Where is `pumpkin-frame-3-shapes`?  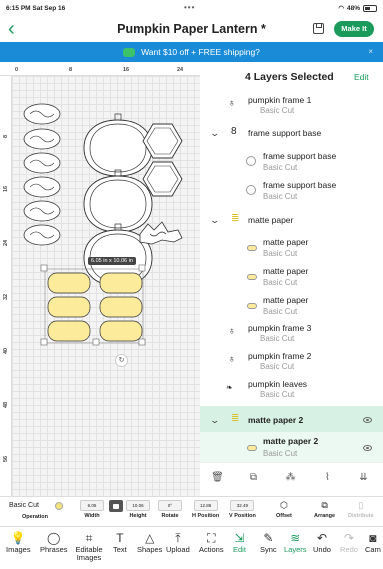 pumpkin-frame-3-shapes is located at coordinates (42, 174).